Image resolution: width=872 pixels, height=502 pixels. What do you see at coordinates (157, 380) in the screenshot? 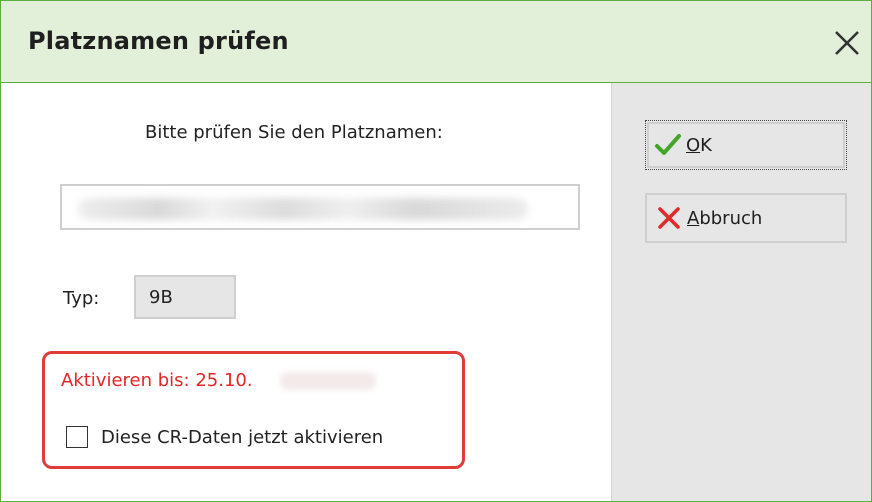
I see `activation-date-text: Aktivieren bis: 25.10.` at bounding box center [157, 380].